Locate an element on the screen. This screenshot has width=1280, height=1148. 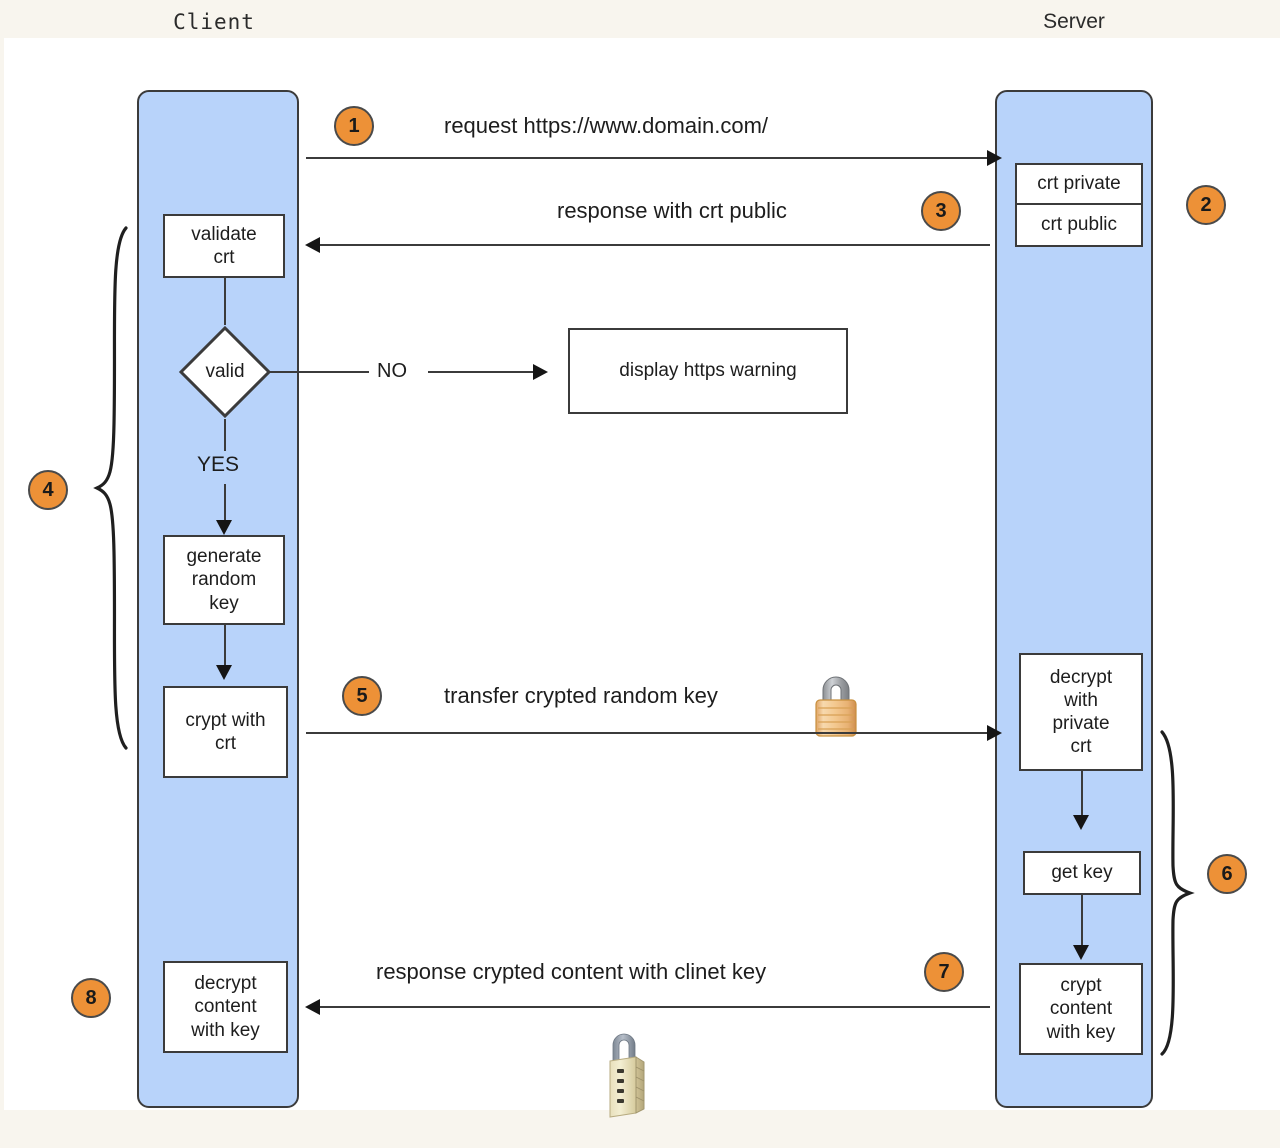
node-get-key-label: get key is located at coordinates (1082, 873).